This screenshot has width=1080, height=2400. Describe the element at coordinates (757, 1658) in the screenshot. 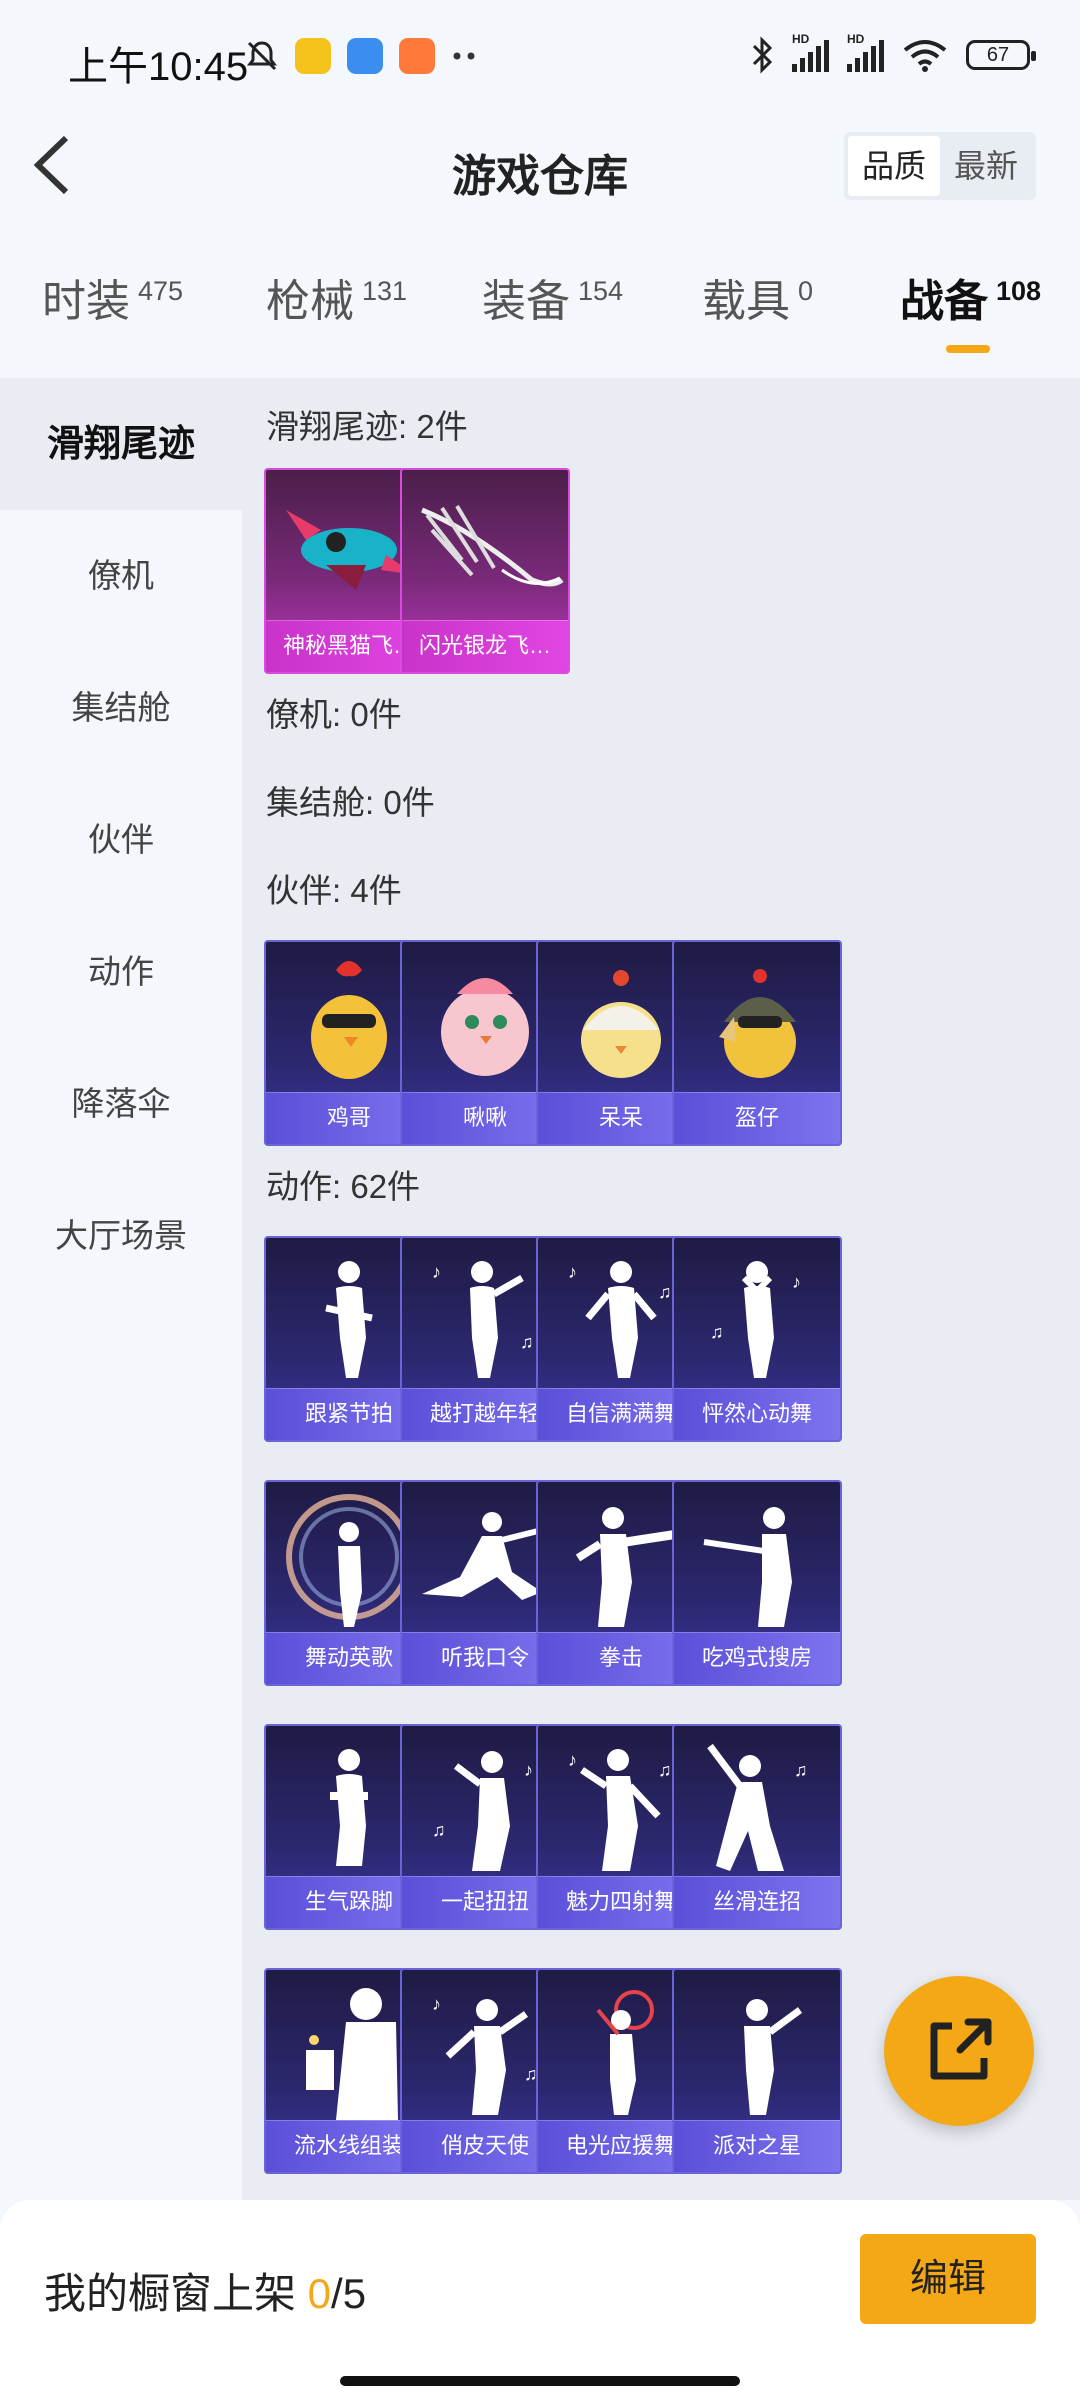

I see `item-name: 吃鸡式搜房` at that location.